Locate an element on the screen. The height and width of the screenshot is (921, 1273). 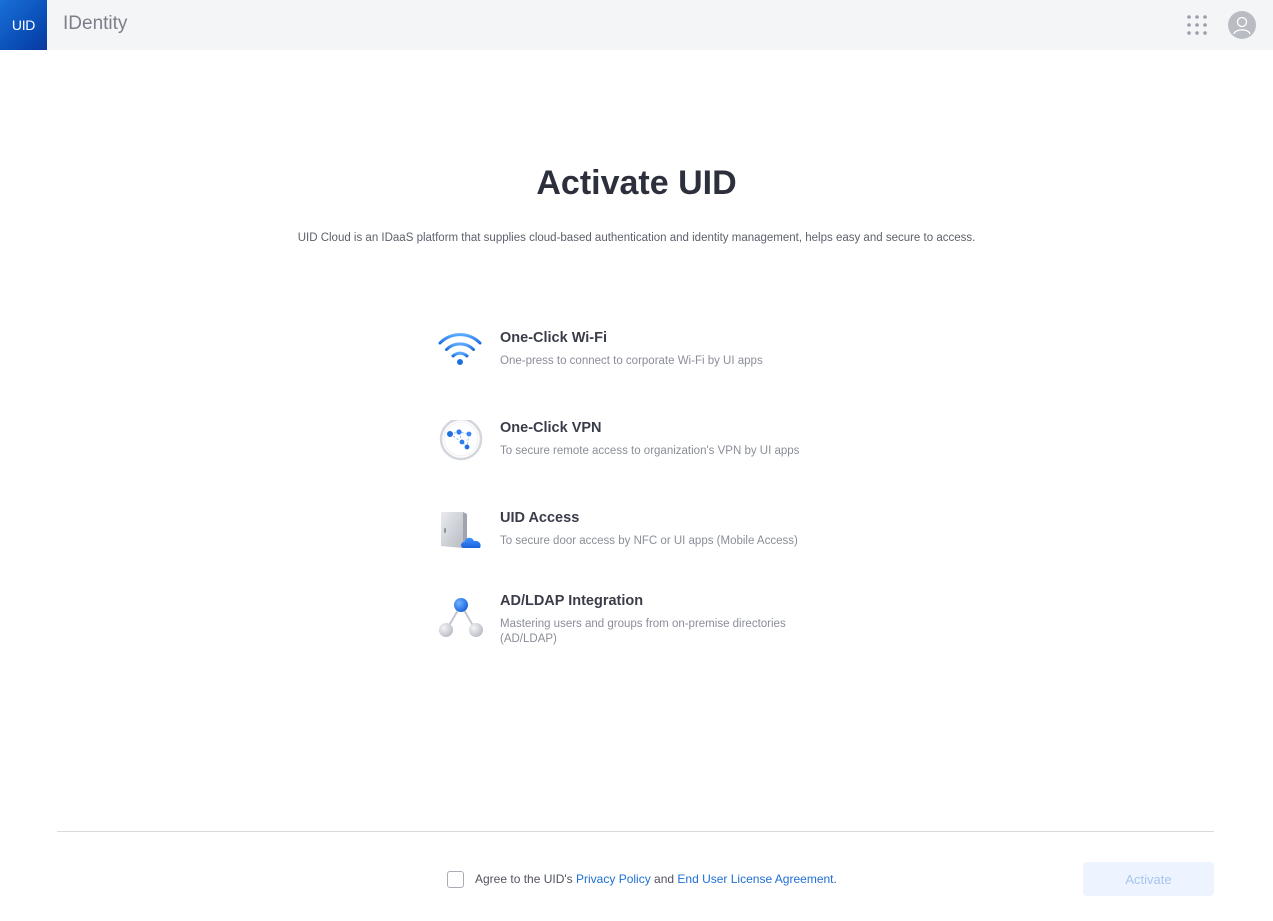
logo-text: UID is located at coordinates (23, 25).